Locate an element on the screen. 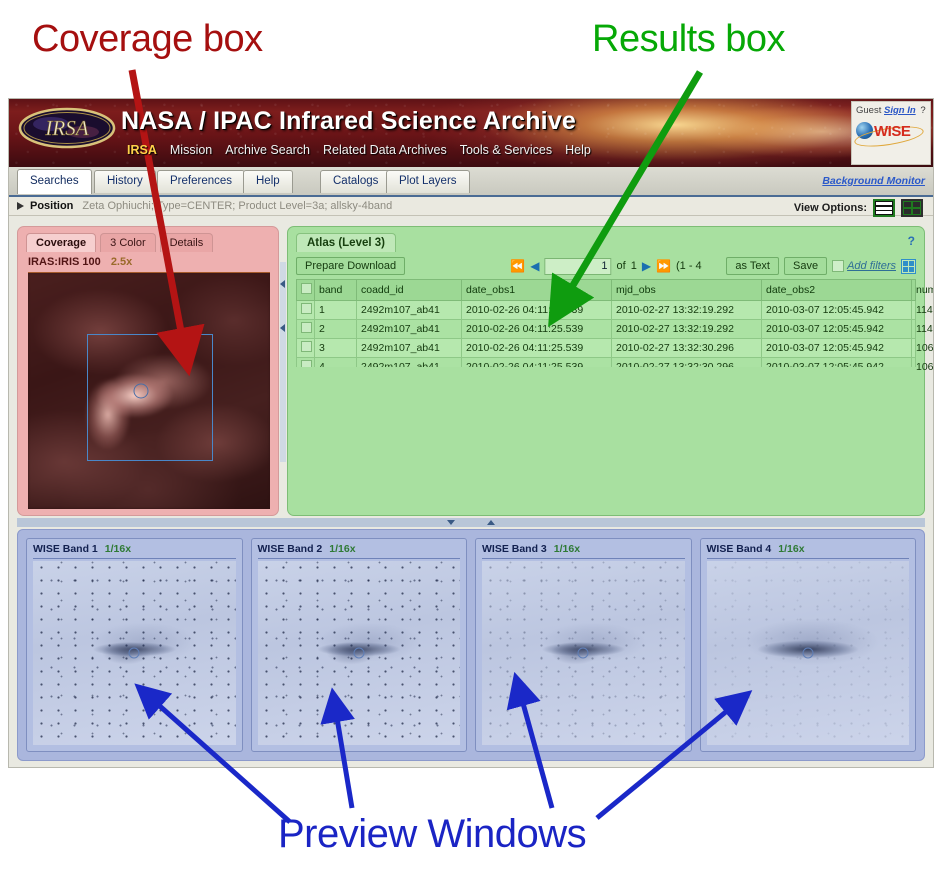  cell-numfrms: 114 is located at coordinates (922, 329).